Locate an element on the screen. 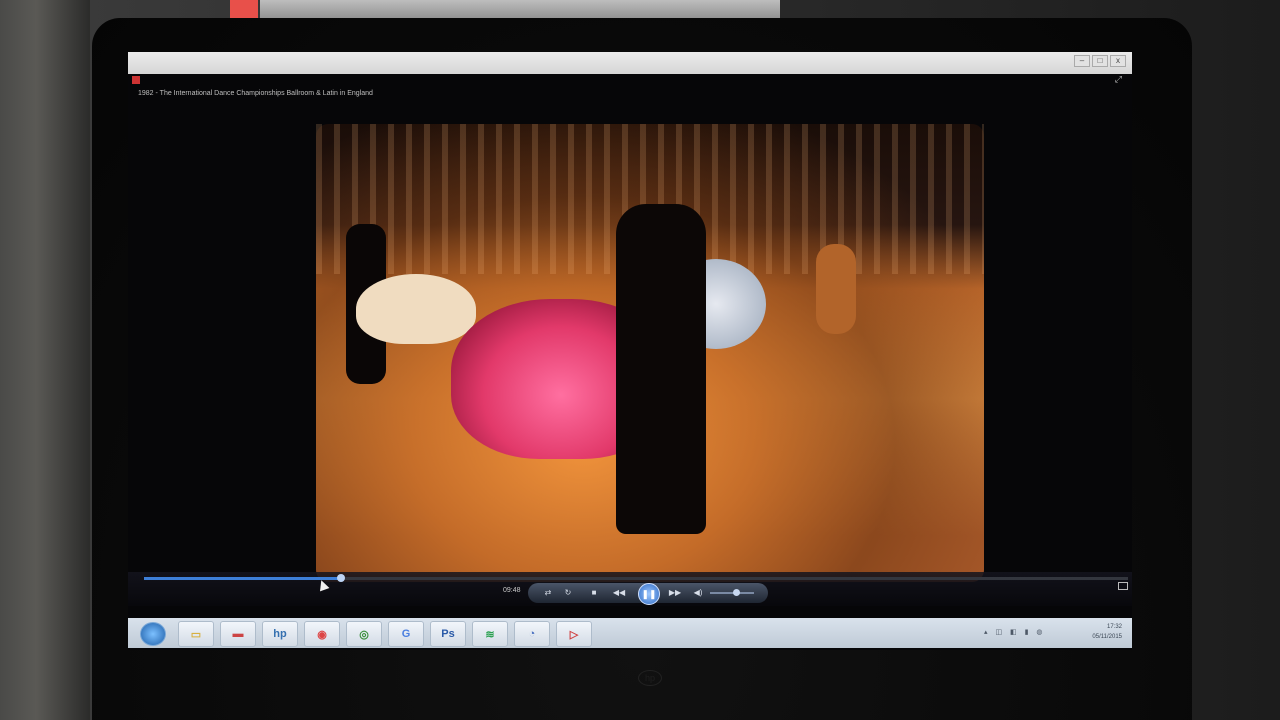  shuffle-button: ⇄ is located at coordinates (548, 593).